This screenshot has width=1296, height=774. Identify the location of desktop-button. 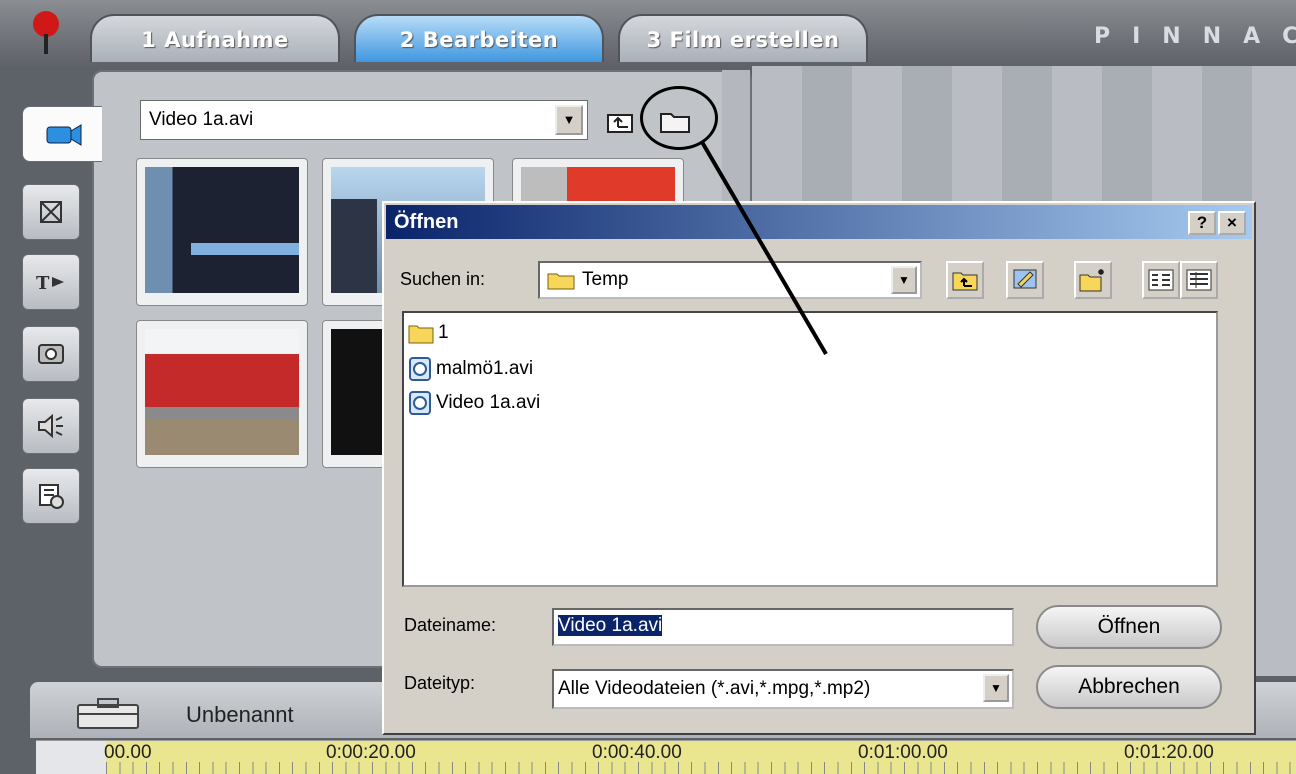
(1025, 280).